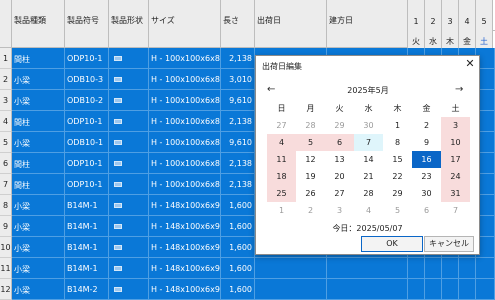  I want to click on calendar-day: 5, so click(310, 142).